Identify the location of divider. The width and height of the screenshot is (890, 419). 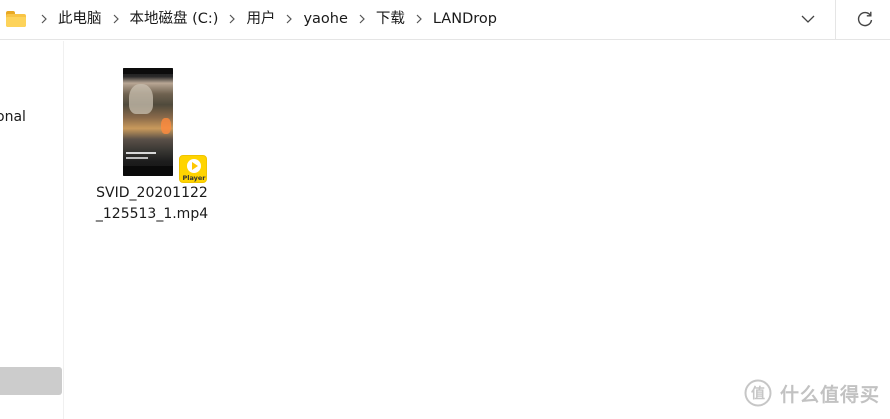
(835, 19).